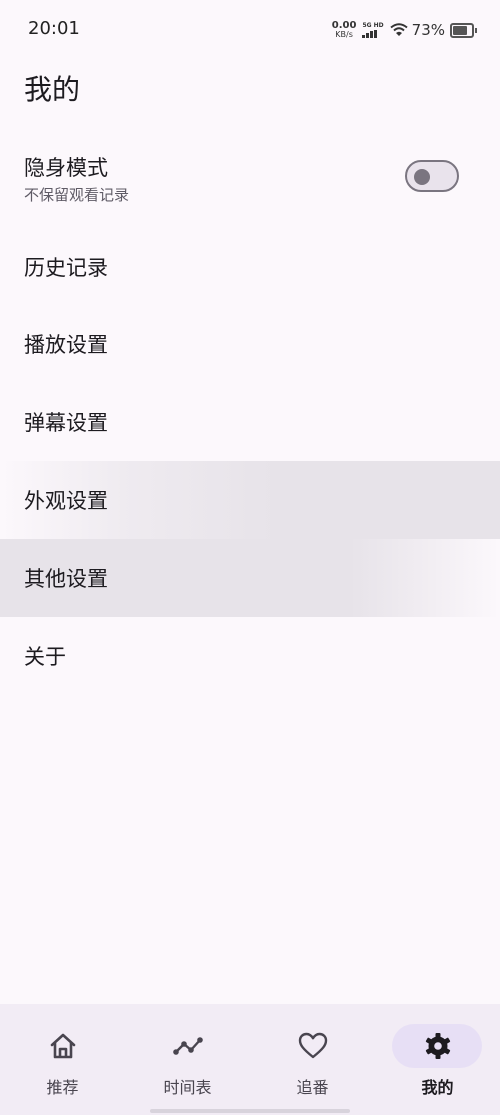  I want to click on nav-label: 推荐, so click(62, 1087).